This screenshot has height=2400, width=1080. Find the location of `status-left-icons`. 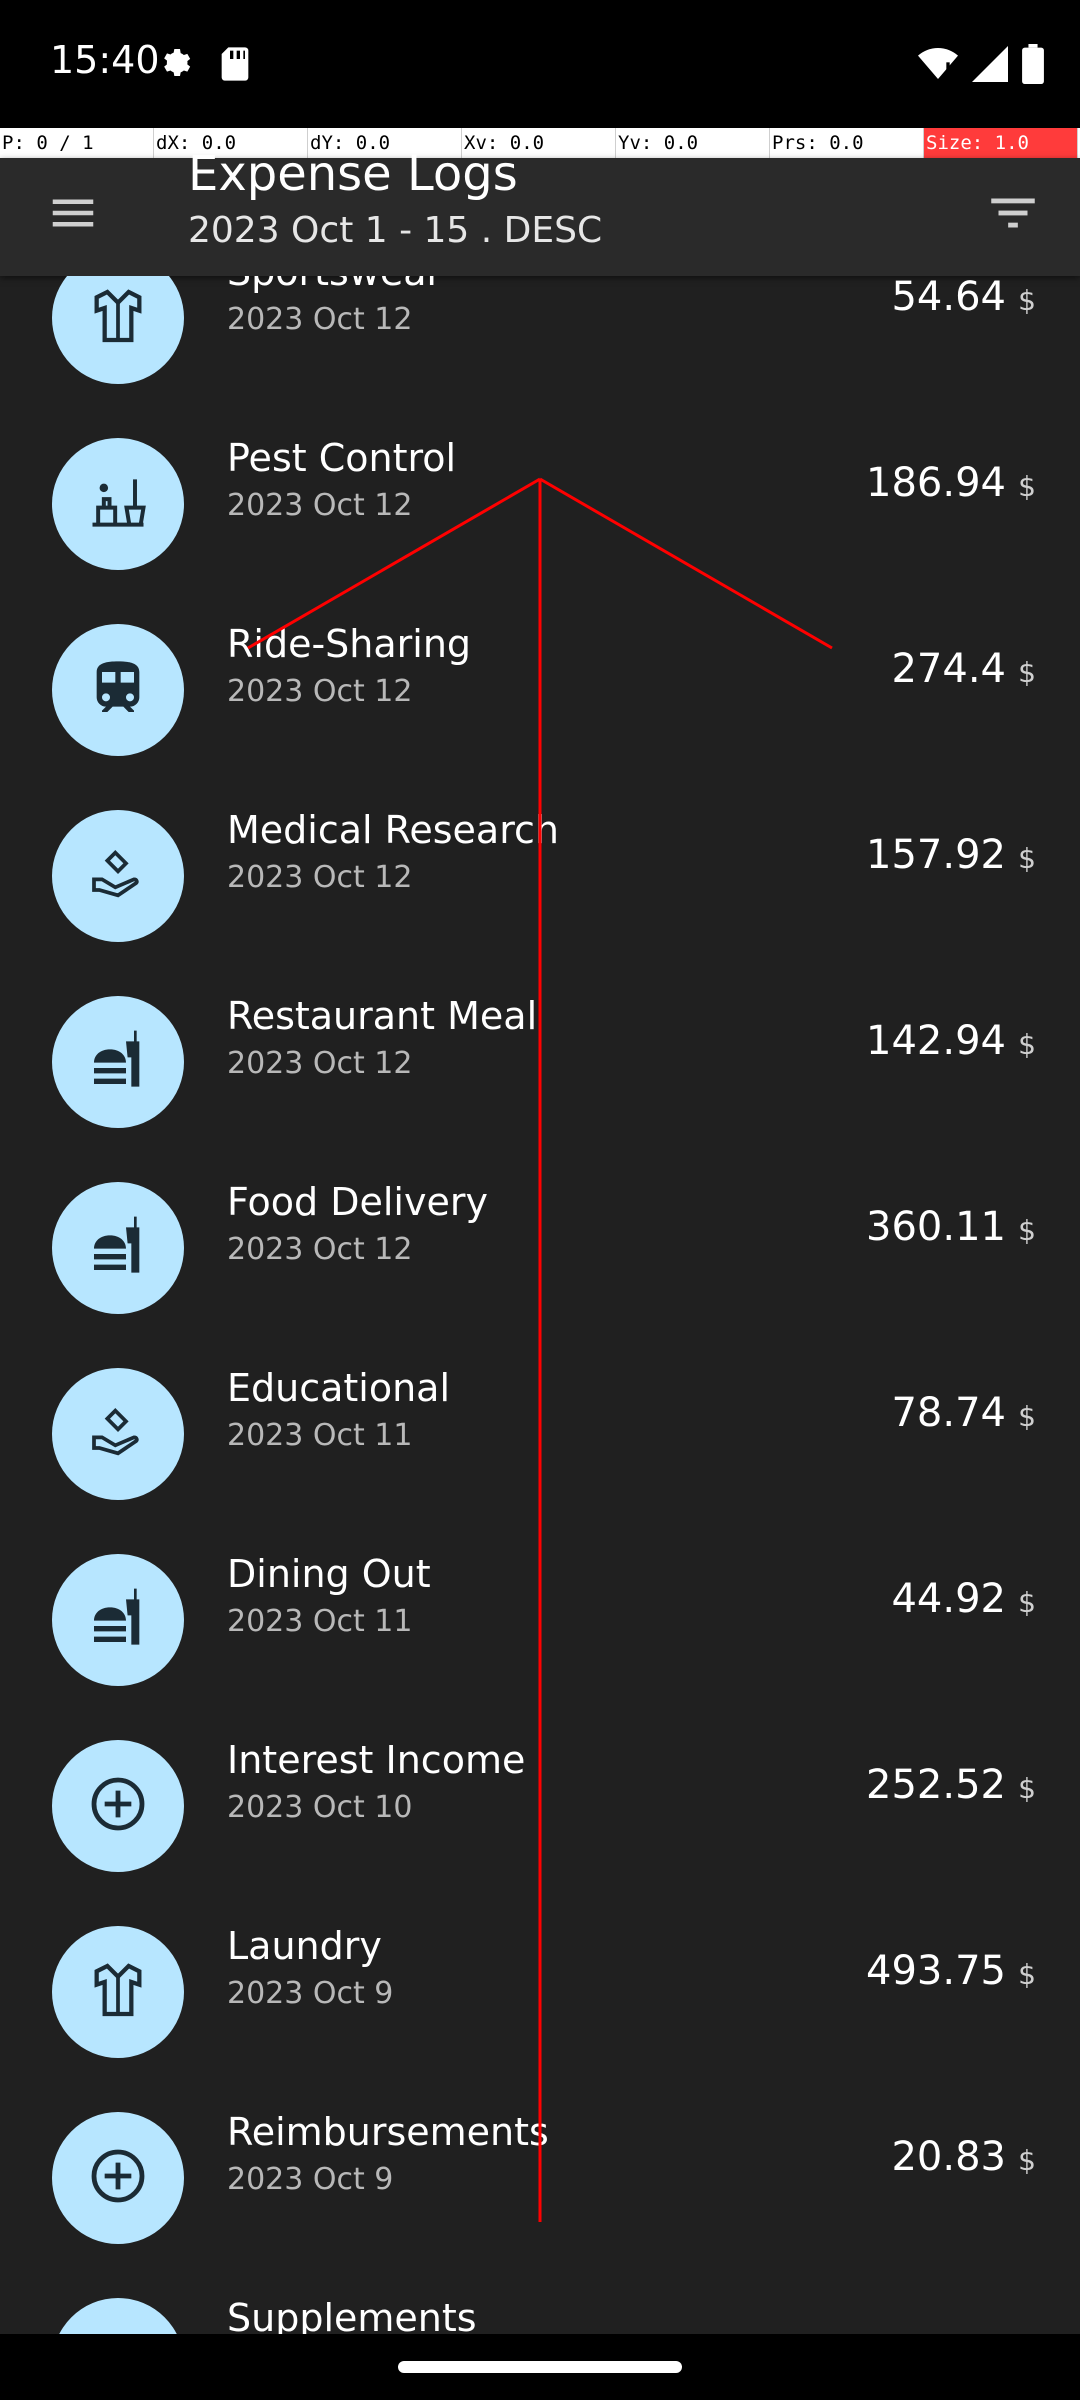

status-left-icons is located at coordinates (204, 66).